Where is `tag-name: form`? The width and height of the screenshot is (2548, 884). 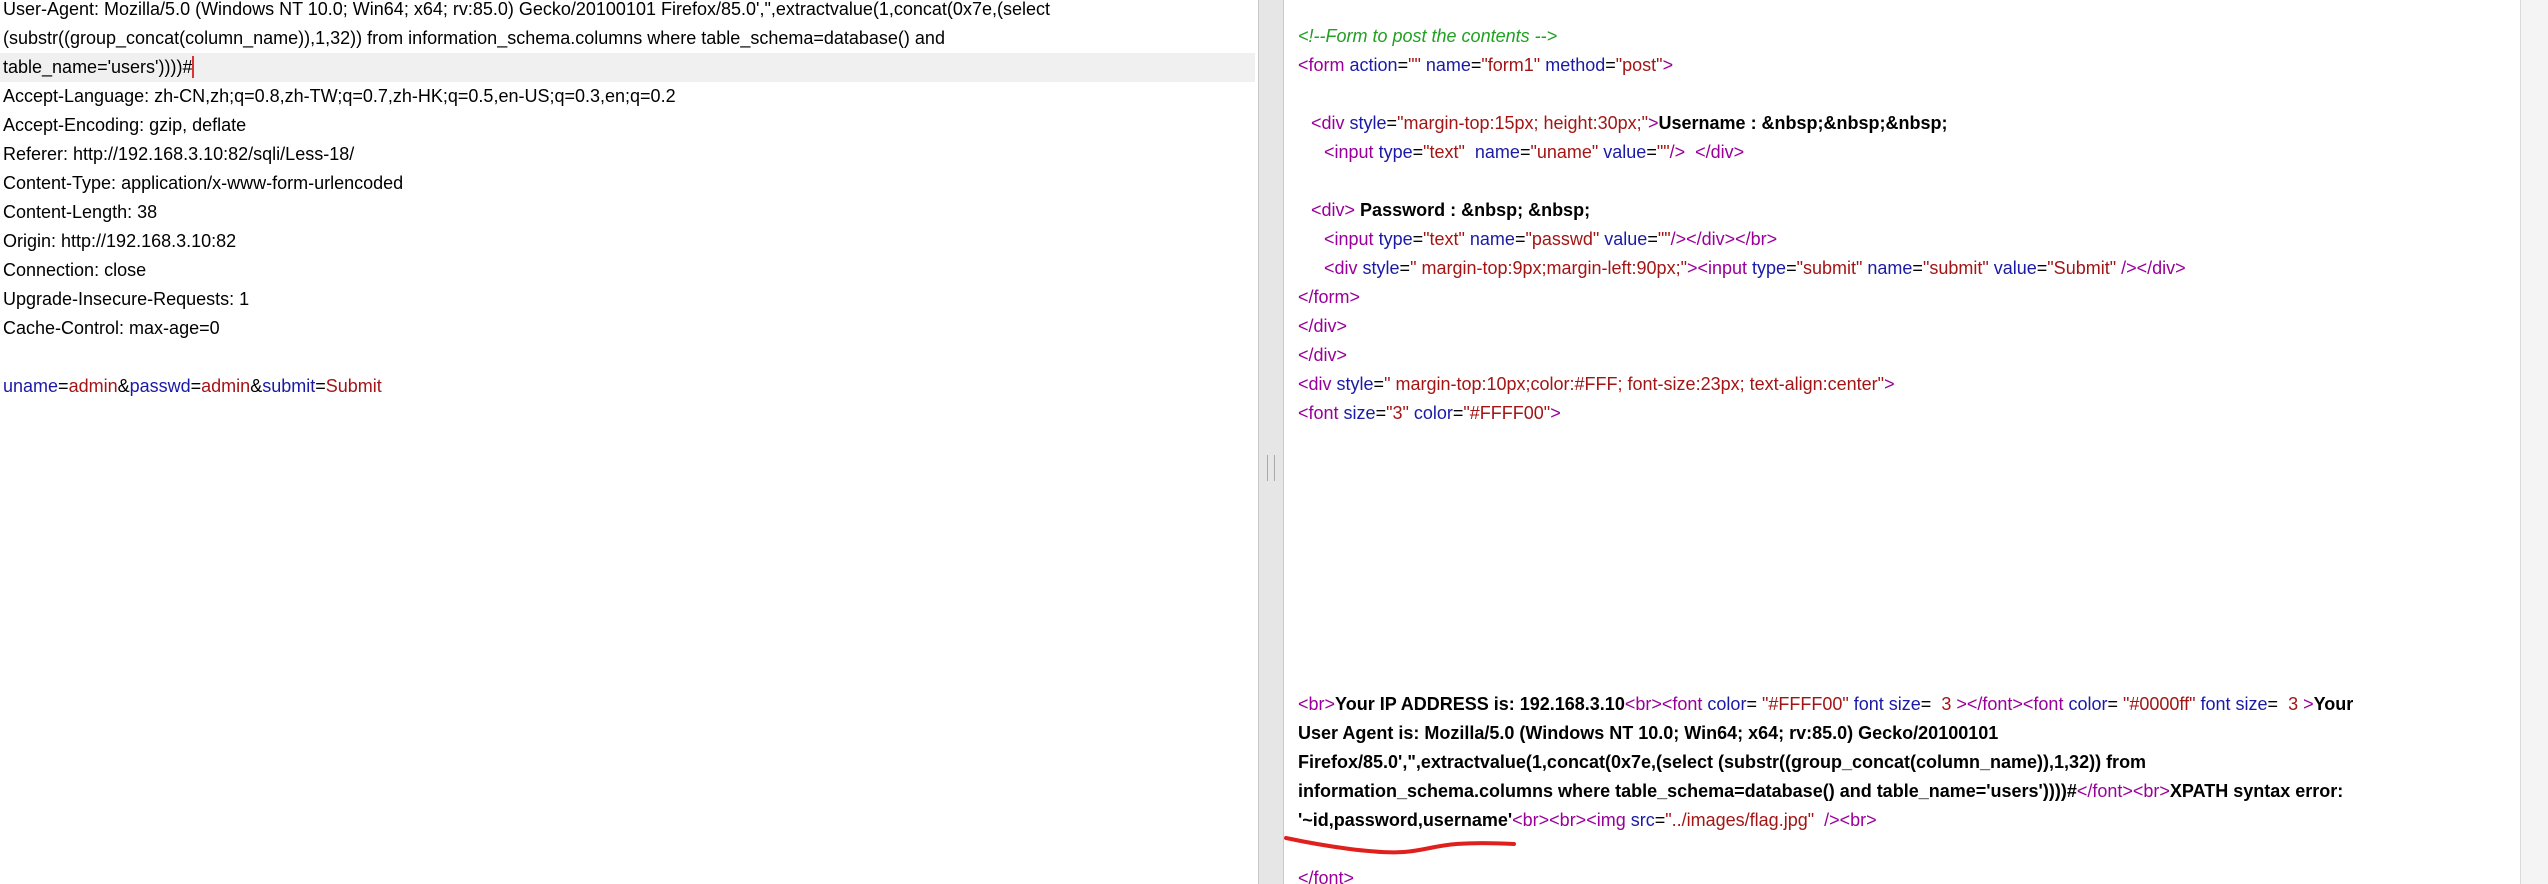
tag-name: form is located at coordinates (1326, 65).